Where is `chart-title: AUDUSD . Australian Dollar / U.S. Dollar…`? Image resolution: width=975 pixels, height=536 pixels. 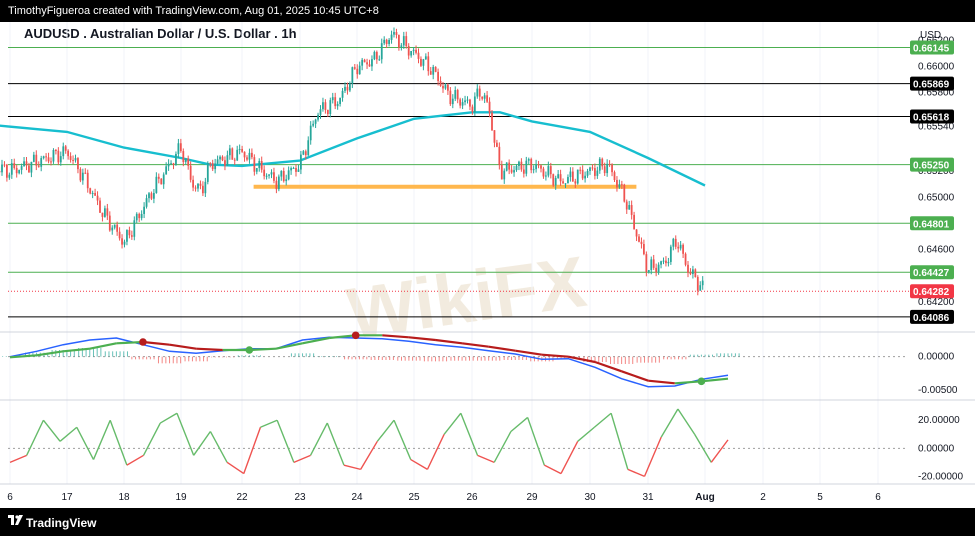 chart-title: AUDUSD . Australian Dollar / U.S. Dollar… is located at coordinates (160, 33).